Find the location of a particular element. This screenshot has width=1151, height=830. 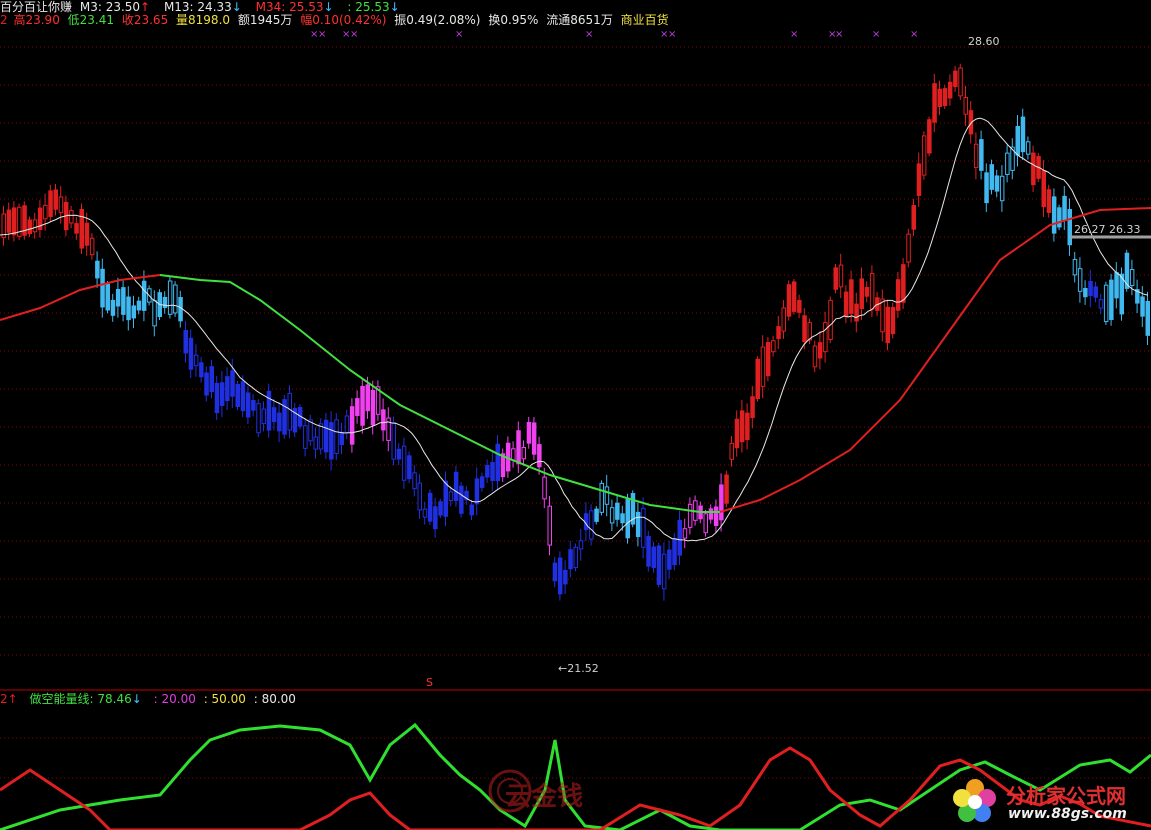

low-price-label: ←21.52 is located at coordinates (578, 668).